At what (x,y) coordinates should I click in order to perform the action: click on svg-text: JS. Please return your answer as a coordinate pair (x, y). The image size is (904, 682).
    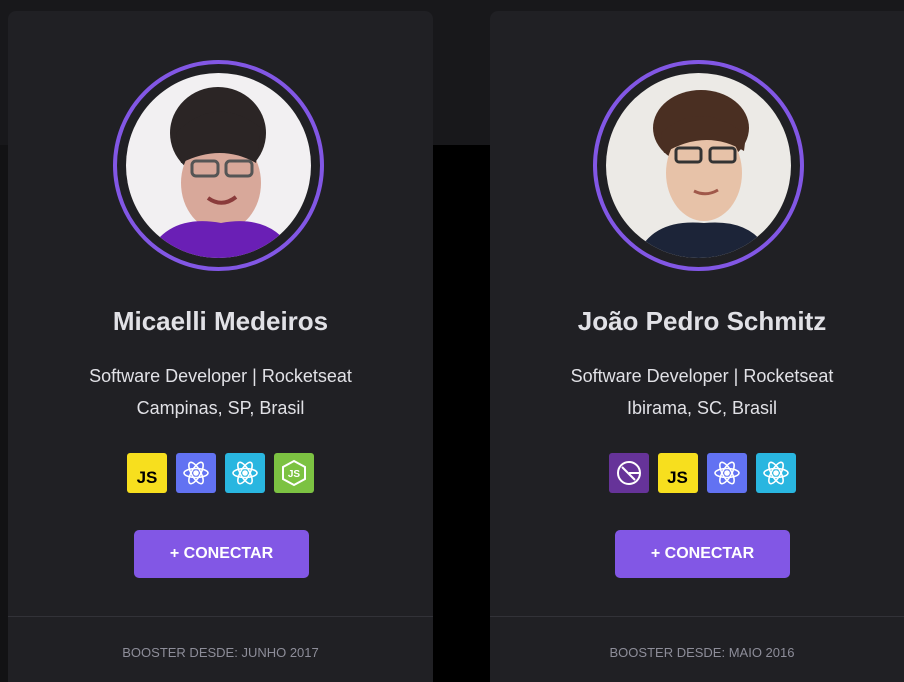
    Looking at the image, I should click on (294, 474).